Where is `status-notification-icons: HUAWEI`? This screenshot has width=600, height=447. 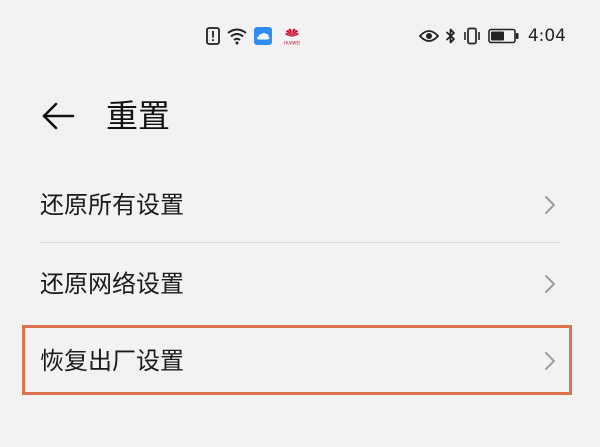
status-notification-icons: HUAWEI is located at coordinates (256, 36).